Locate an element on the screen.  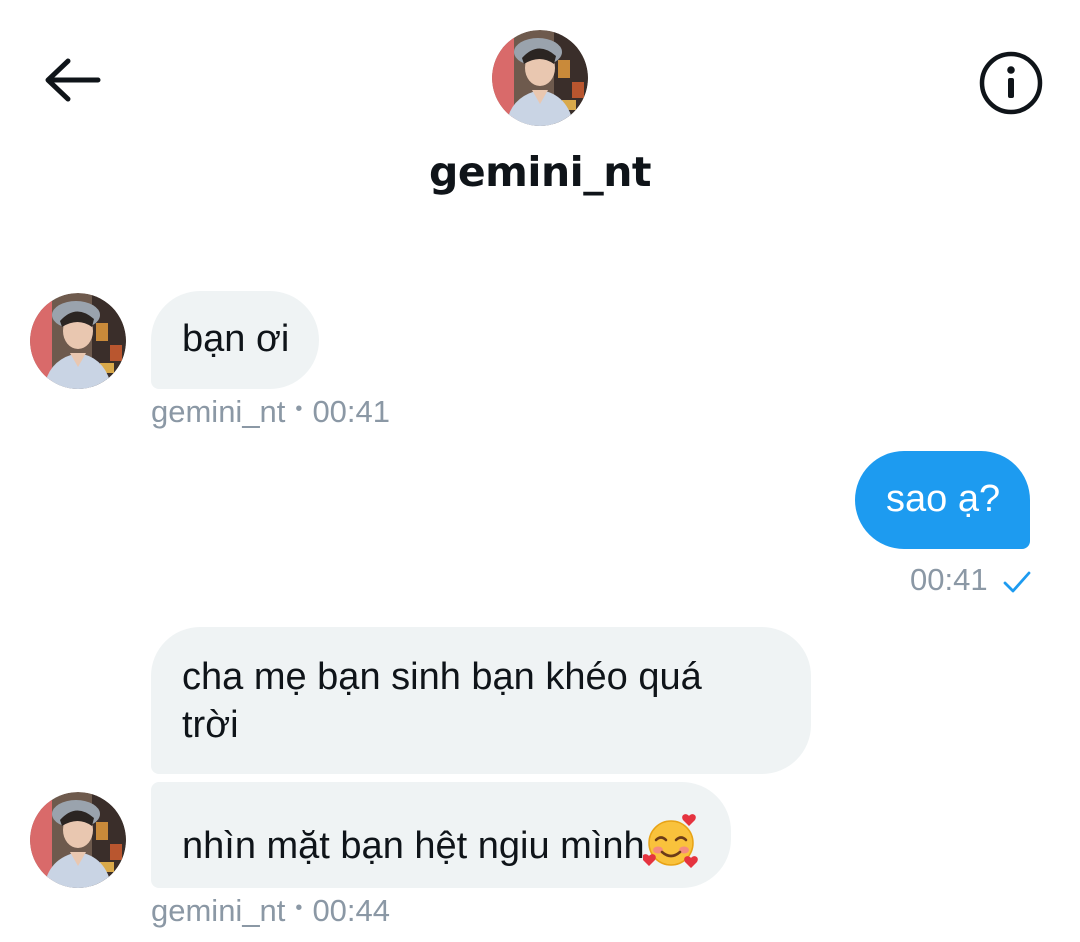
message-text-line: trời is located at coordinates (210, 725).